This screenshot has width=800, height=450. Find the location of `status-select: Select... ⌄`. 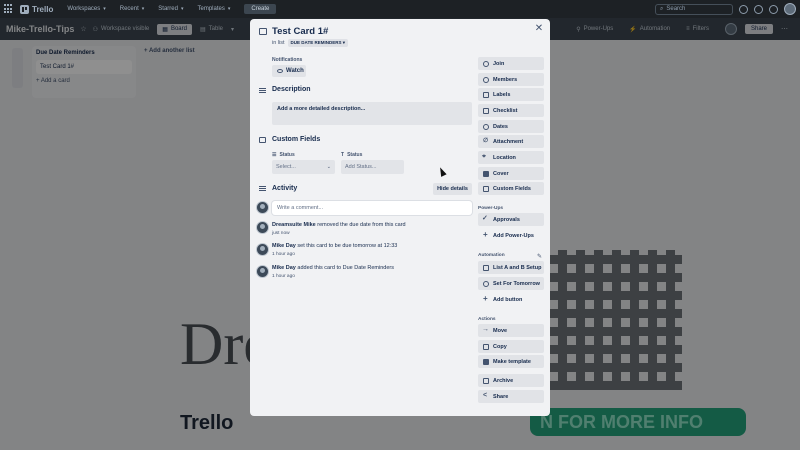

status-select: Select... ⌄ is located at coordinates (303, 167).